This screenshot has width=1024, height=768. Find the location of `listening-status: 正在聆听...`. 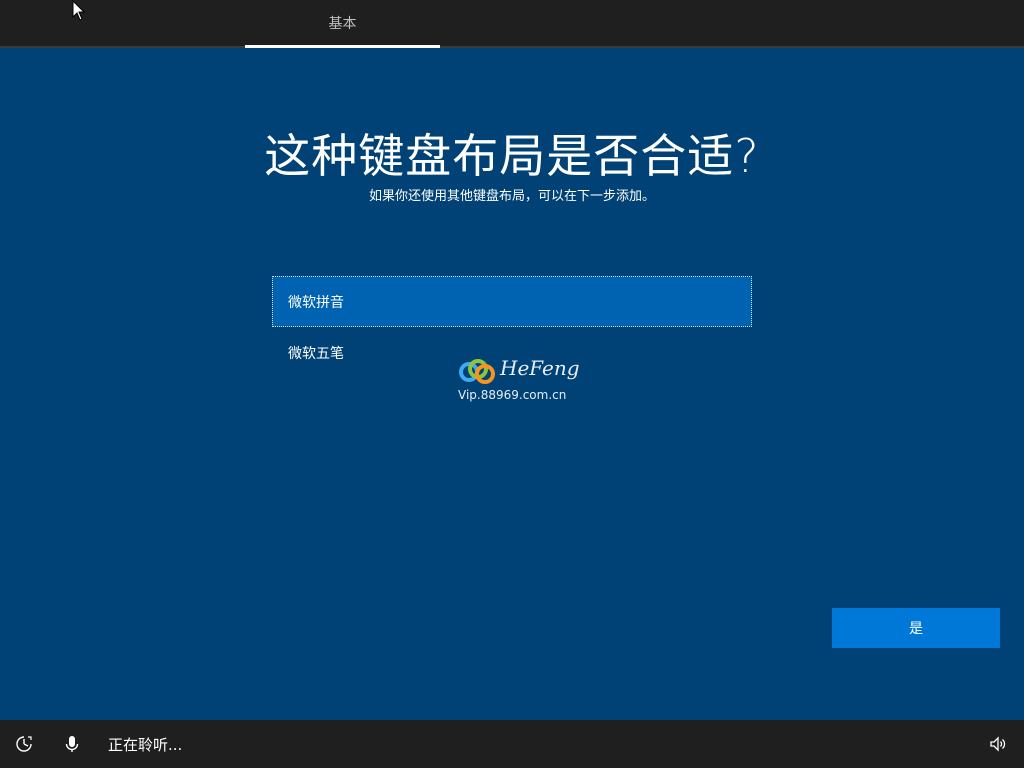

listening-status: 正在聆听... is located at coordinates (145, 744).